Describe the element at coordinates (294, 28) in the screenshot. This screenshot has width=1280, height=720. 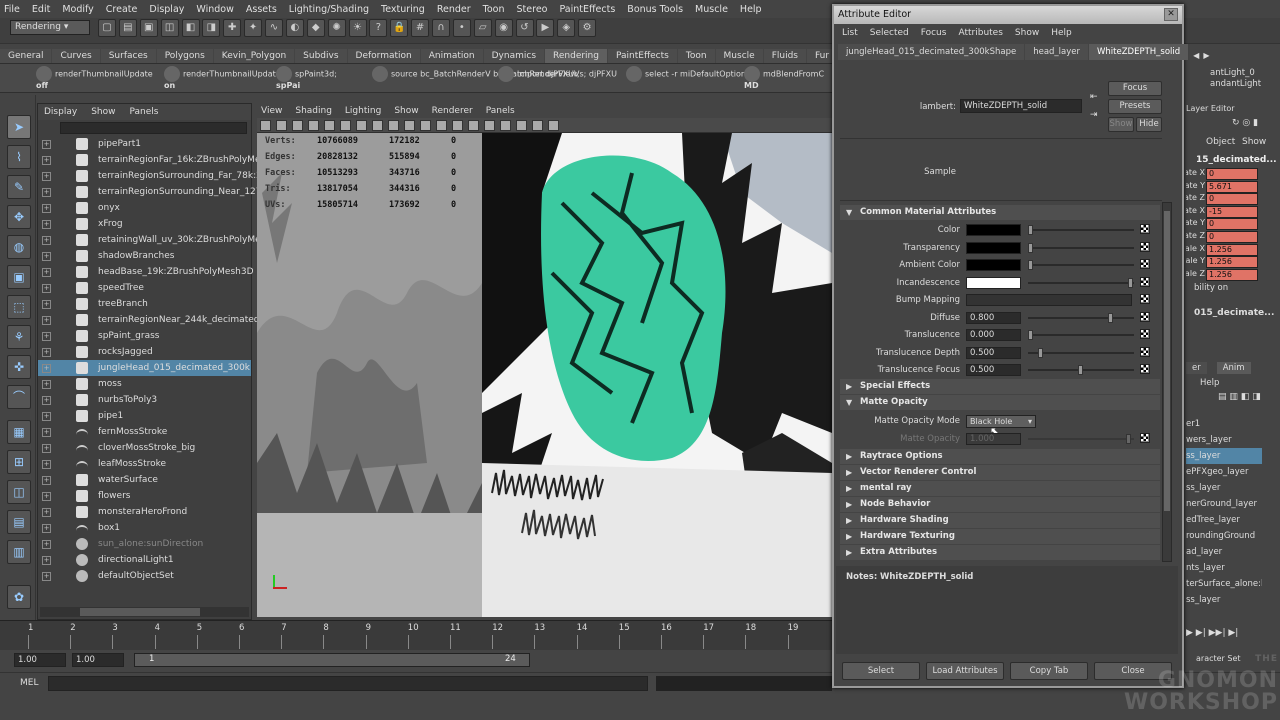
I see `mask-surfaces-icon: ◐` at that location.